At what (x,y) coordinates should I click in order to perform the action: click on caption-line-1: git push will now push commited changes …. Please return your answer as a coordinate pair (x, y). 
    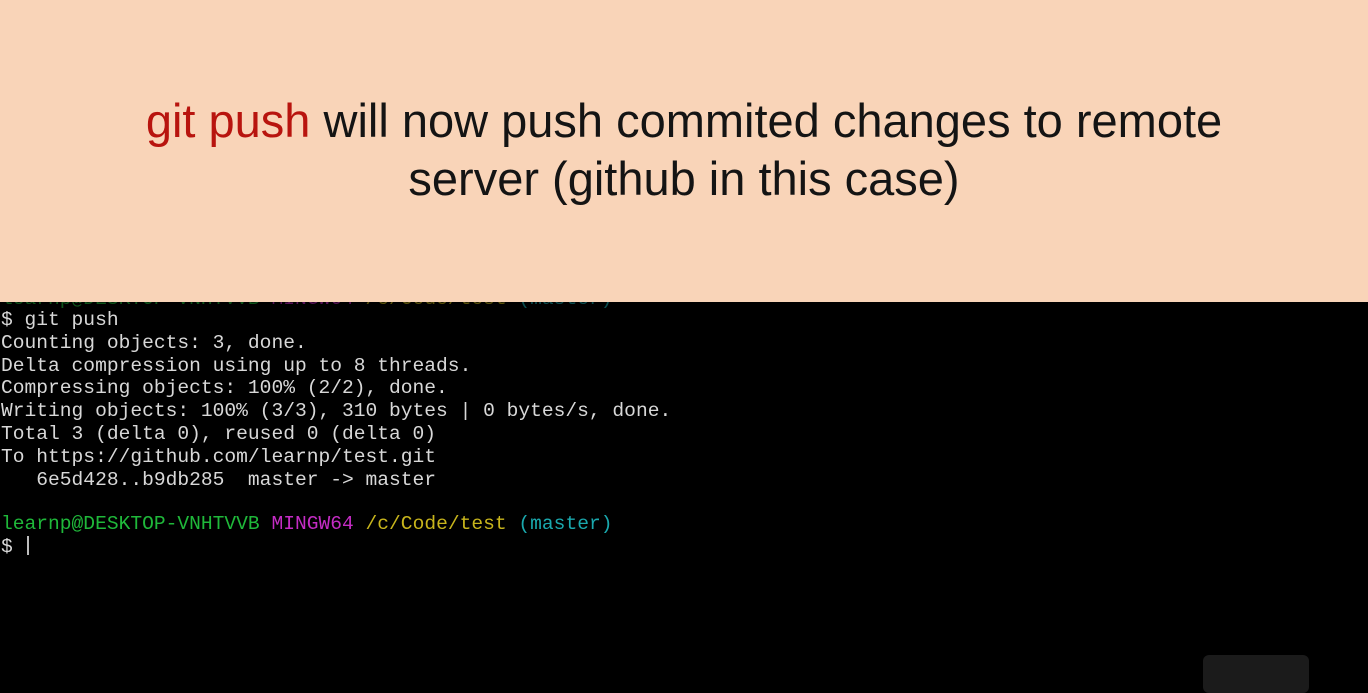
    Looking at the image, I should click on (684, 121).